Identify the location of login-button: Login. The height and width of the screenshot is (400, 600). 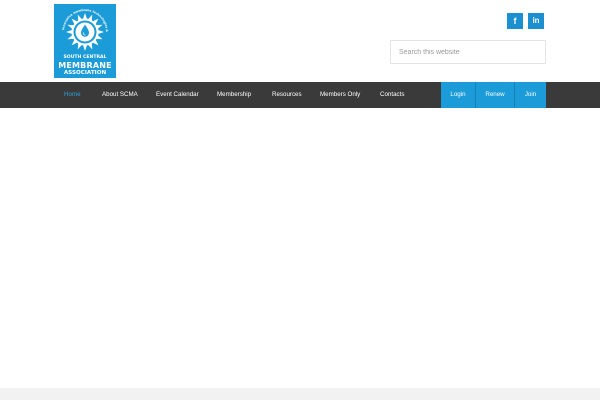
(458, 95).